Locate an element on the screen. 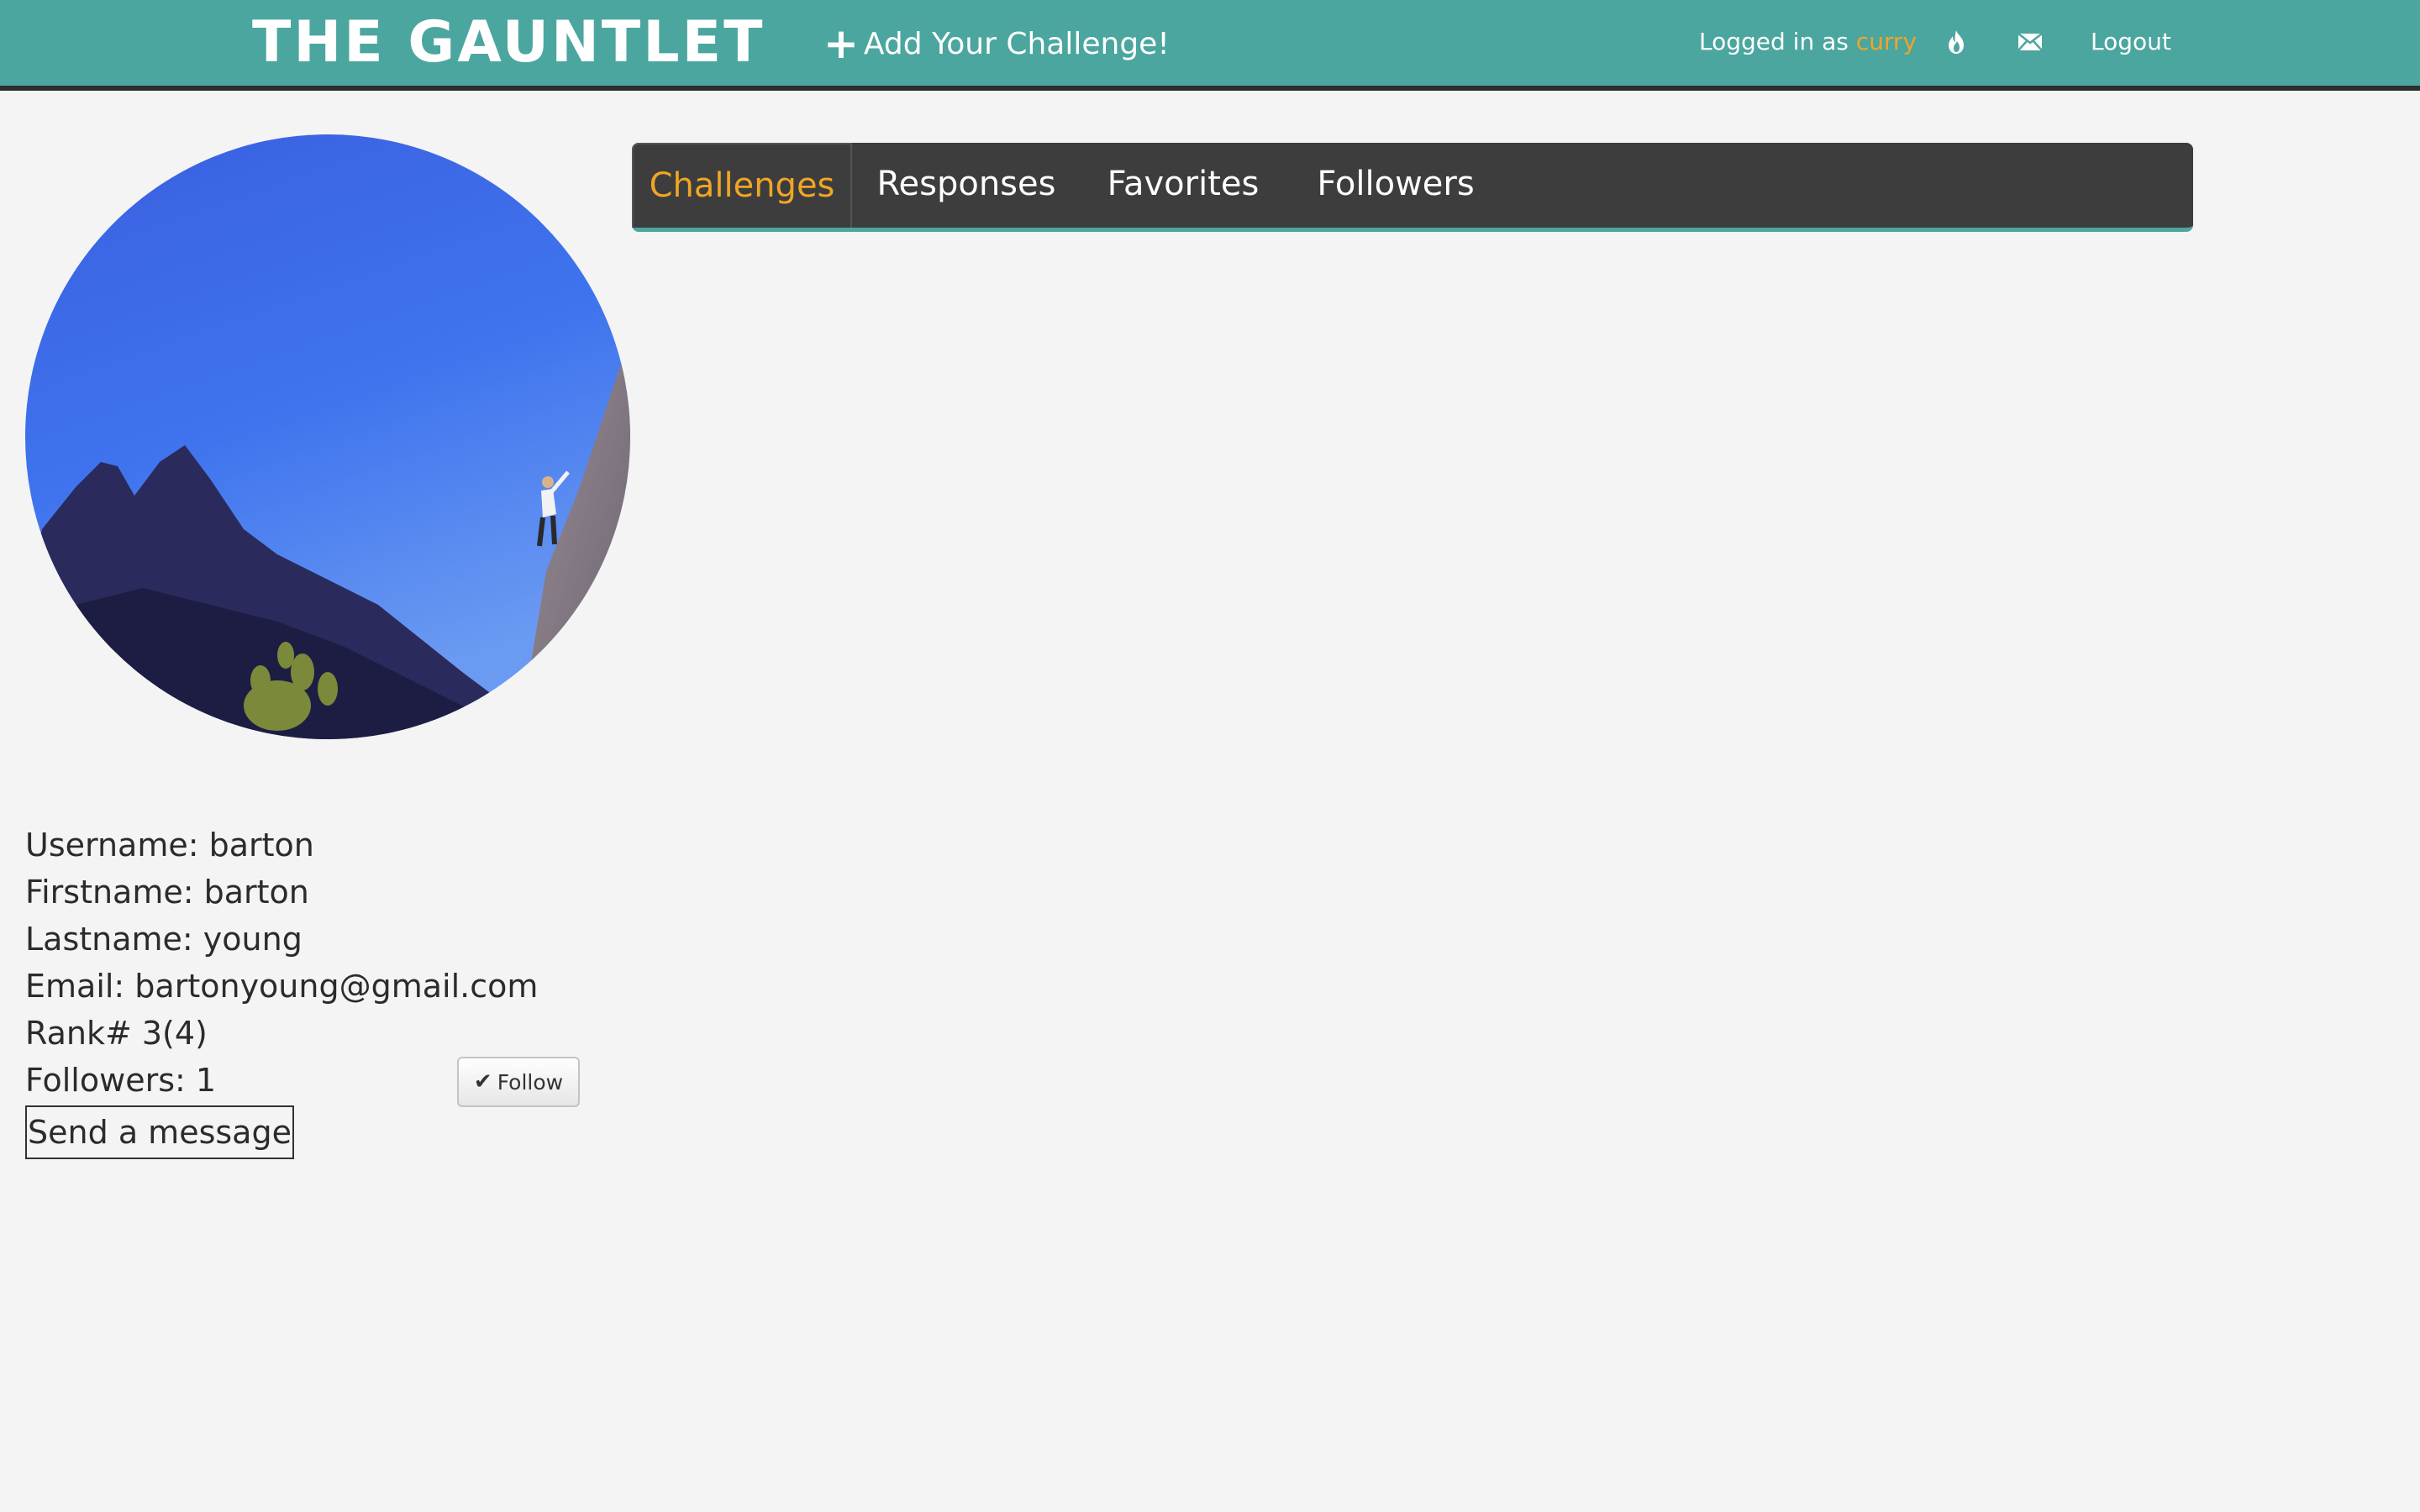  firstname-field: Firstname: barton is located at coordinates (167, 892).